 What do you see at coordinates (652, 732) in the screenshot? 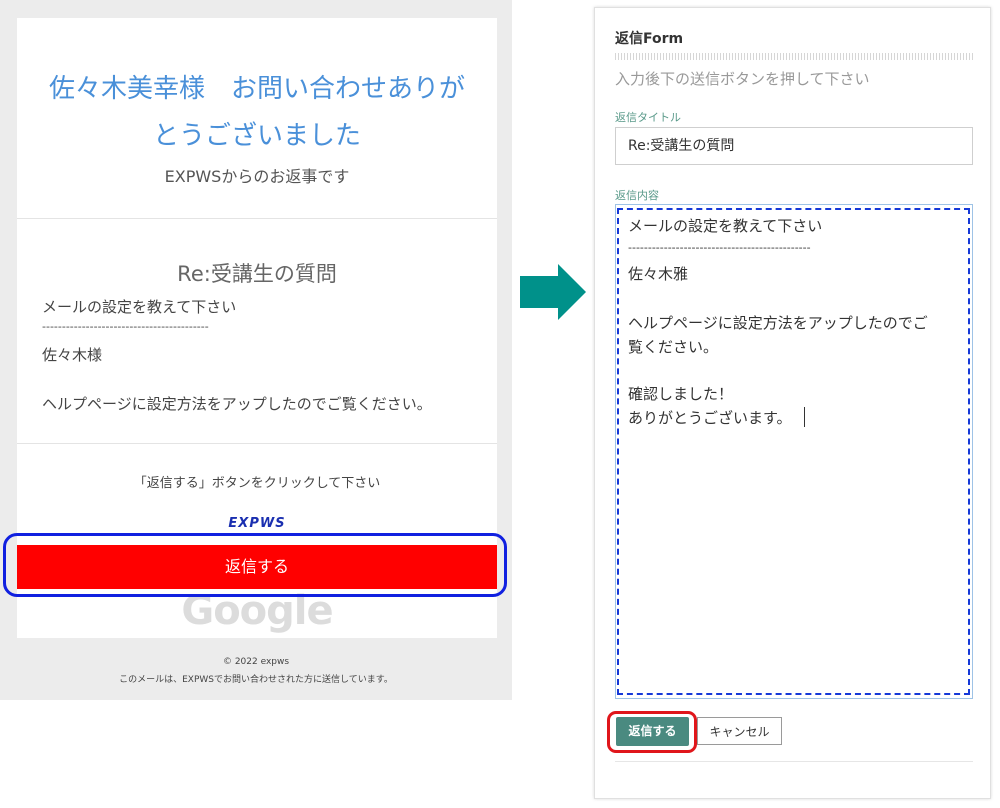
I see `submit-button-highlight` at bounding box center [652, 732].